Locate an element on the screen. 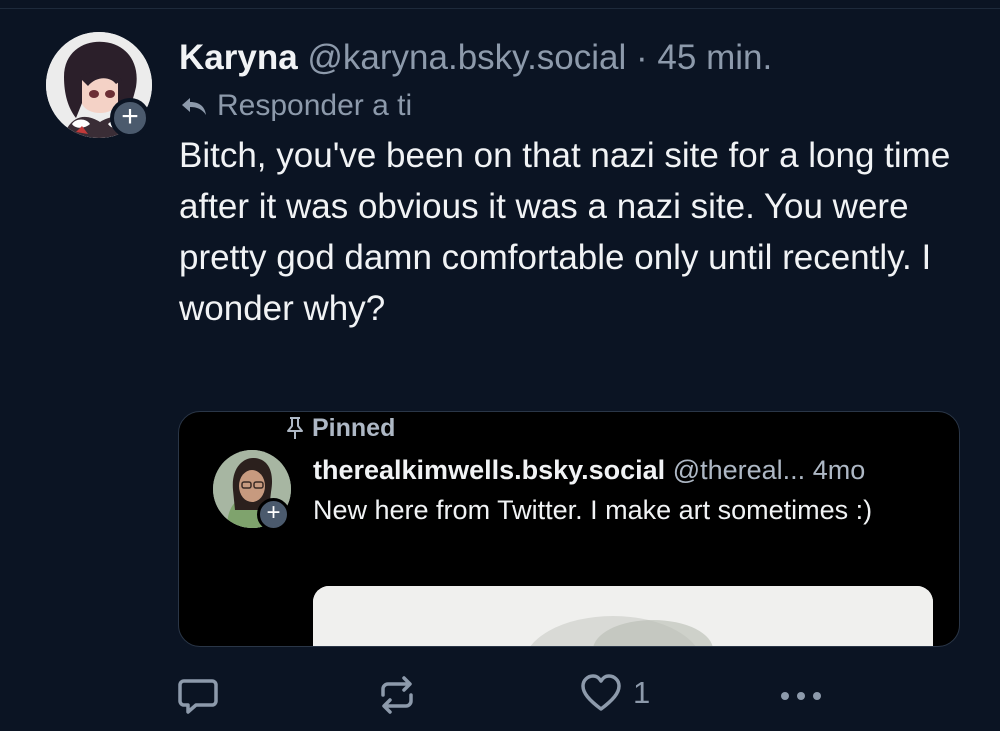 The width and height of the screenshot is (1000, 731). pin-icon is located at coordinates (295, 428).